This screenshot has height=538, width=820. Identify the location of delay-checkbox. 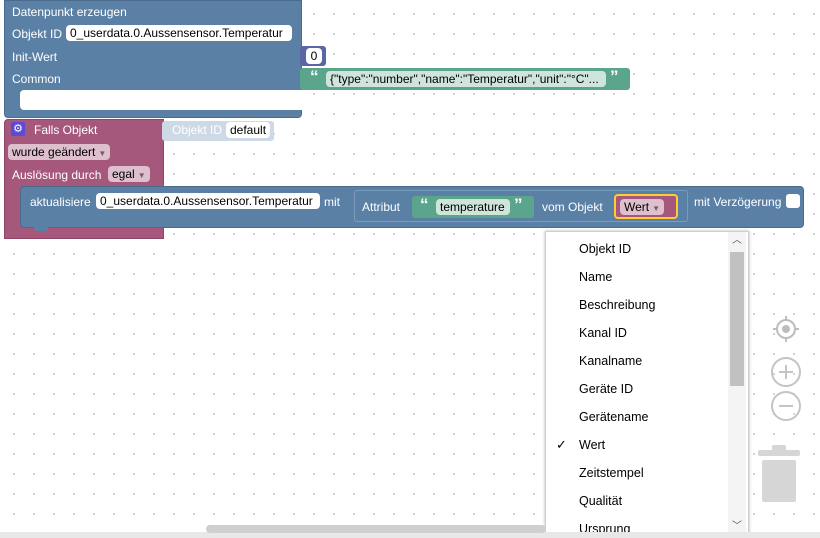
(793, 201).